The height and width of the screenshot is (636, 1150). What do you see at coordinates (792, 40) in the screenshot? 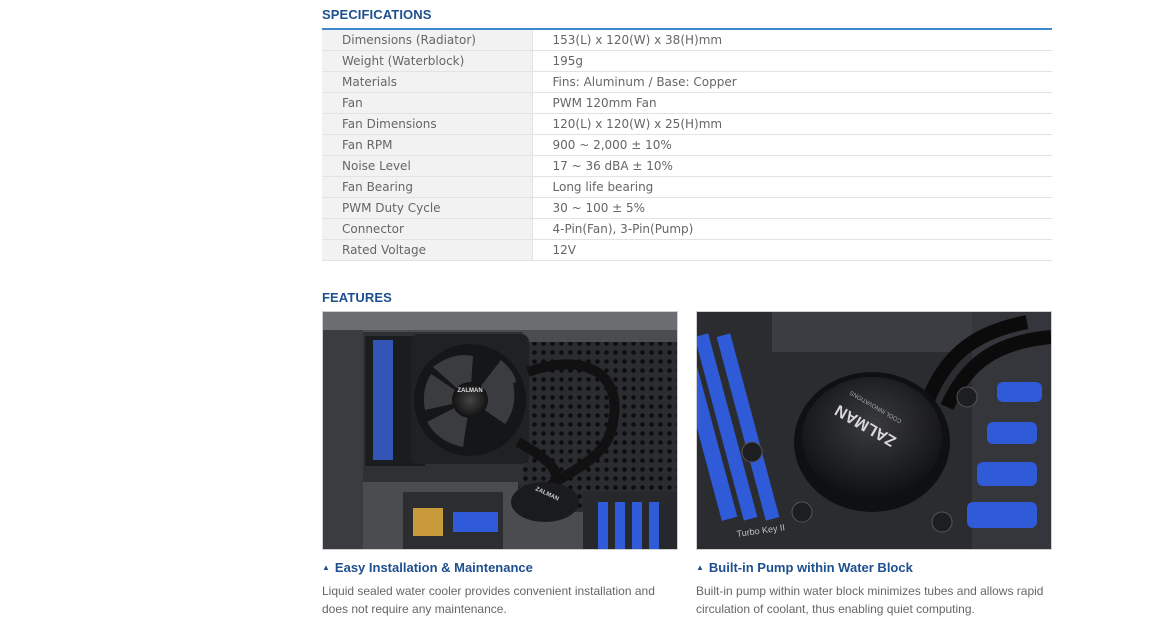
I see `spec-value: 153(L) x 120(W) x 38(H)mm` at bounding box center [792, 40].